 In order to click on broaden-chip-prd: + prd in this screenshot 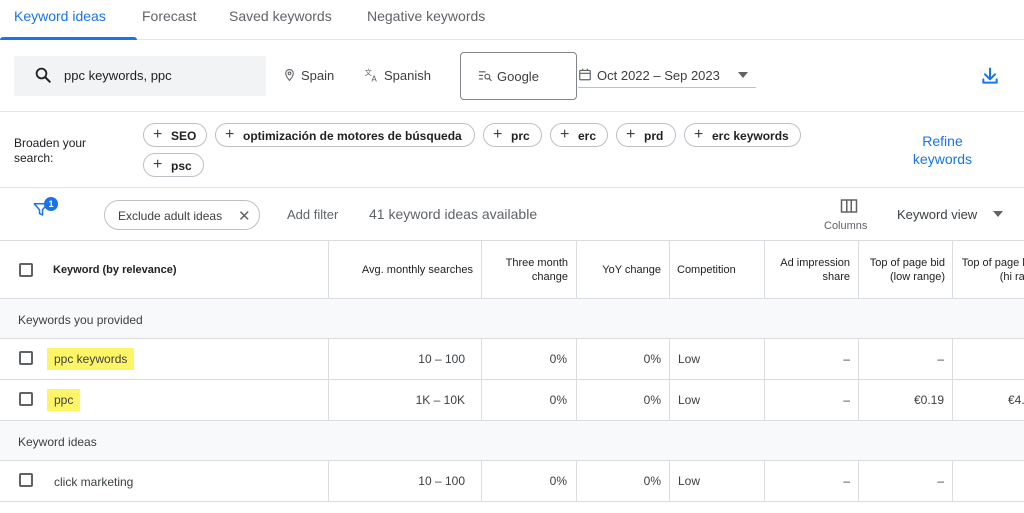, I will do `click(646, 135)`.